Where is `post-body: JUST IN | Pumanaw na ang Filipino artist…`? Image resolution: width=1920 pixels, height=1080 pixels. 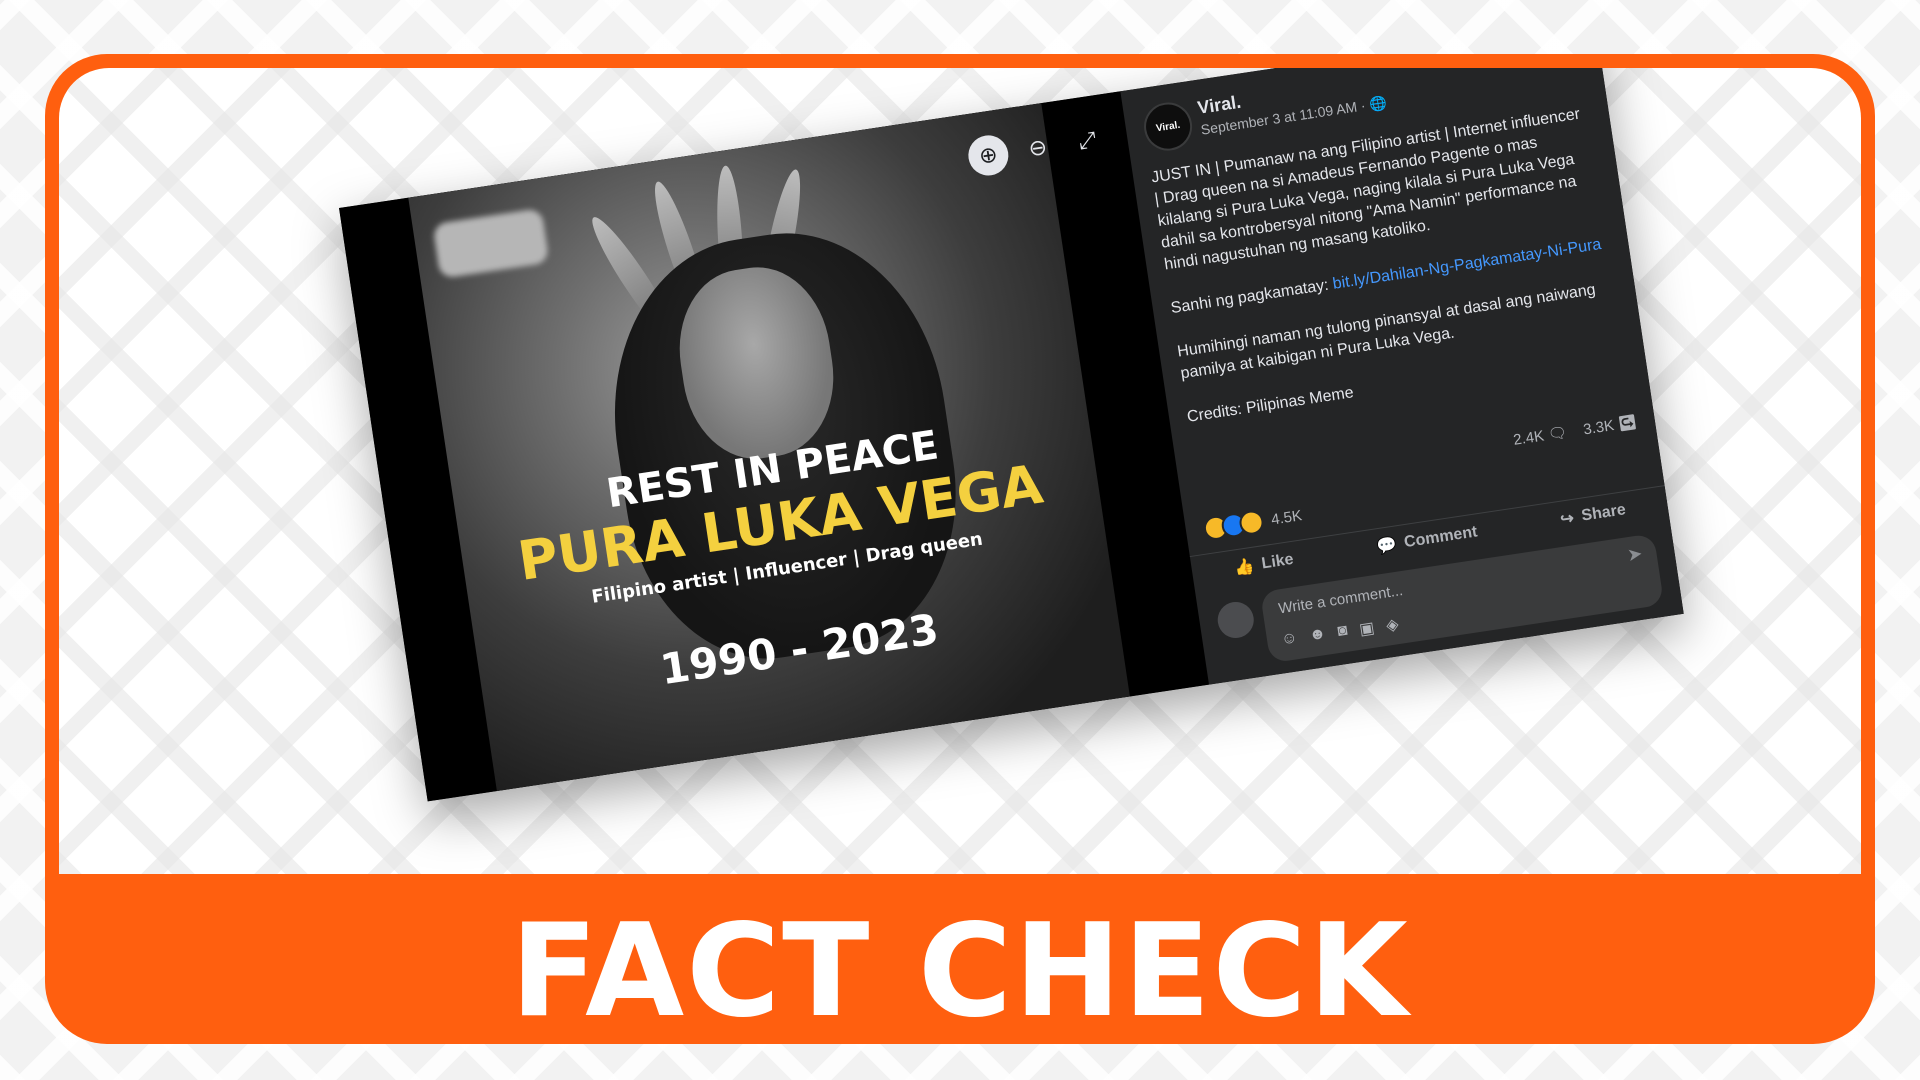
post-body: JUST IN | Pumanaw na ang Filipino artist… is located at coordinates (1388, 277).